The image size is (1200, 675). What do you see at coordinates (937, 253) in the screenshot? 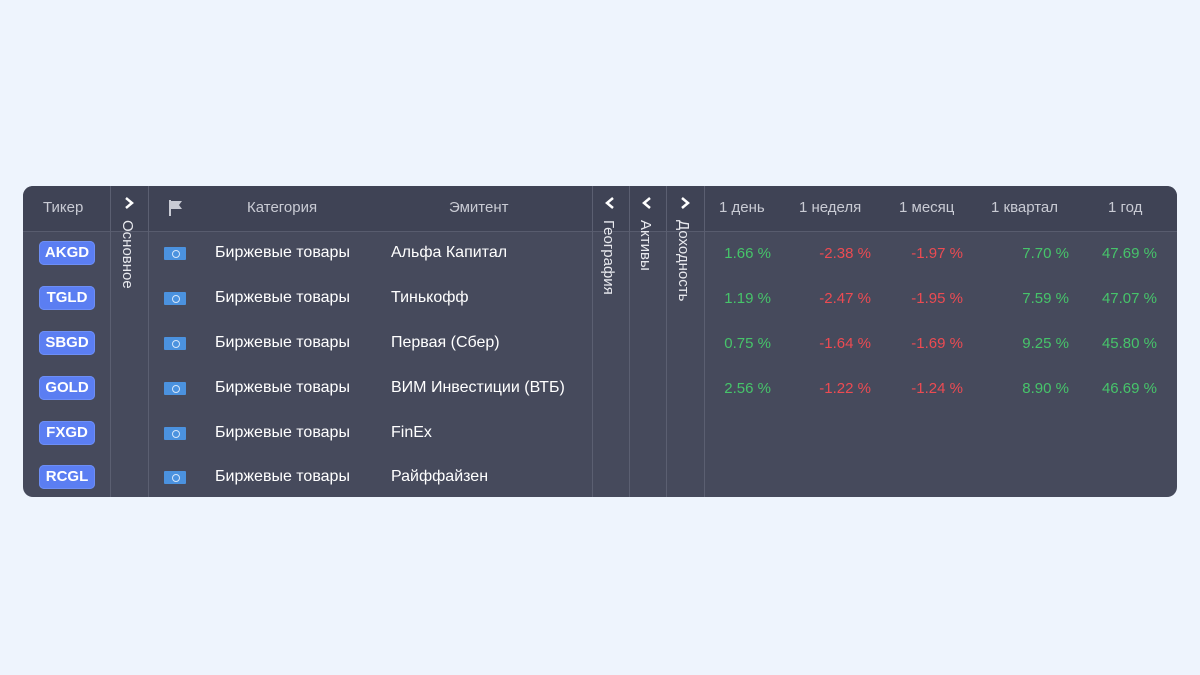
I see `return-1-month: -1.97 %` at bounding box center [937, 253].